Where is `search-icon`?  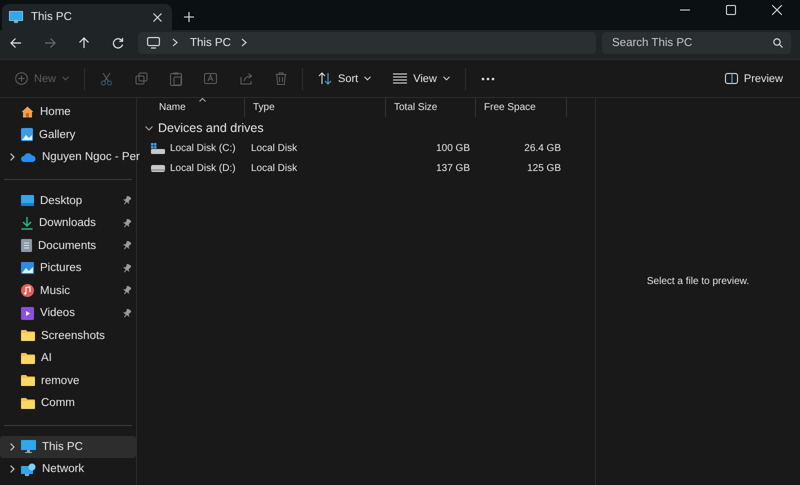 search-icon is located at coordinates (778, 43).